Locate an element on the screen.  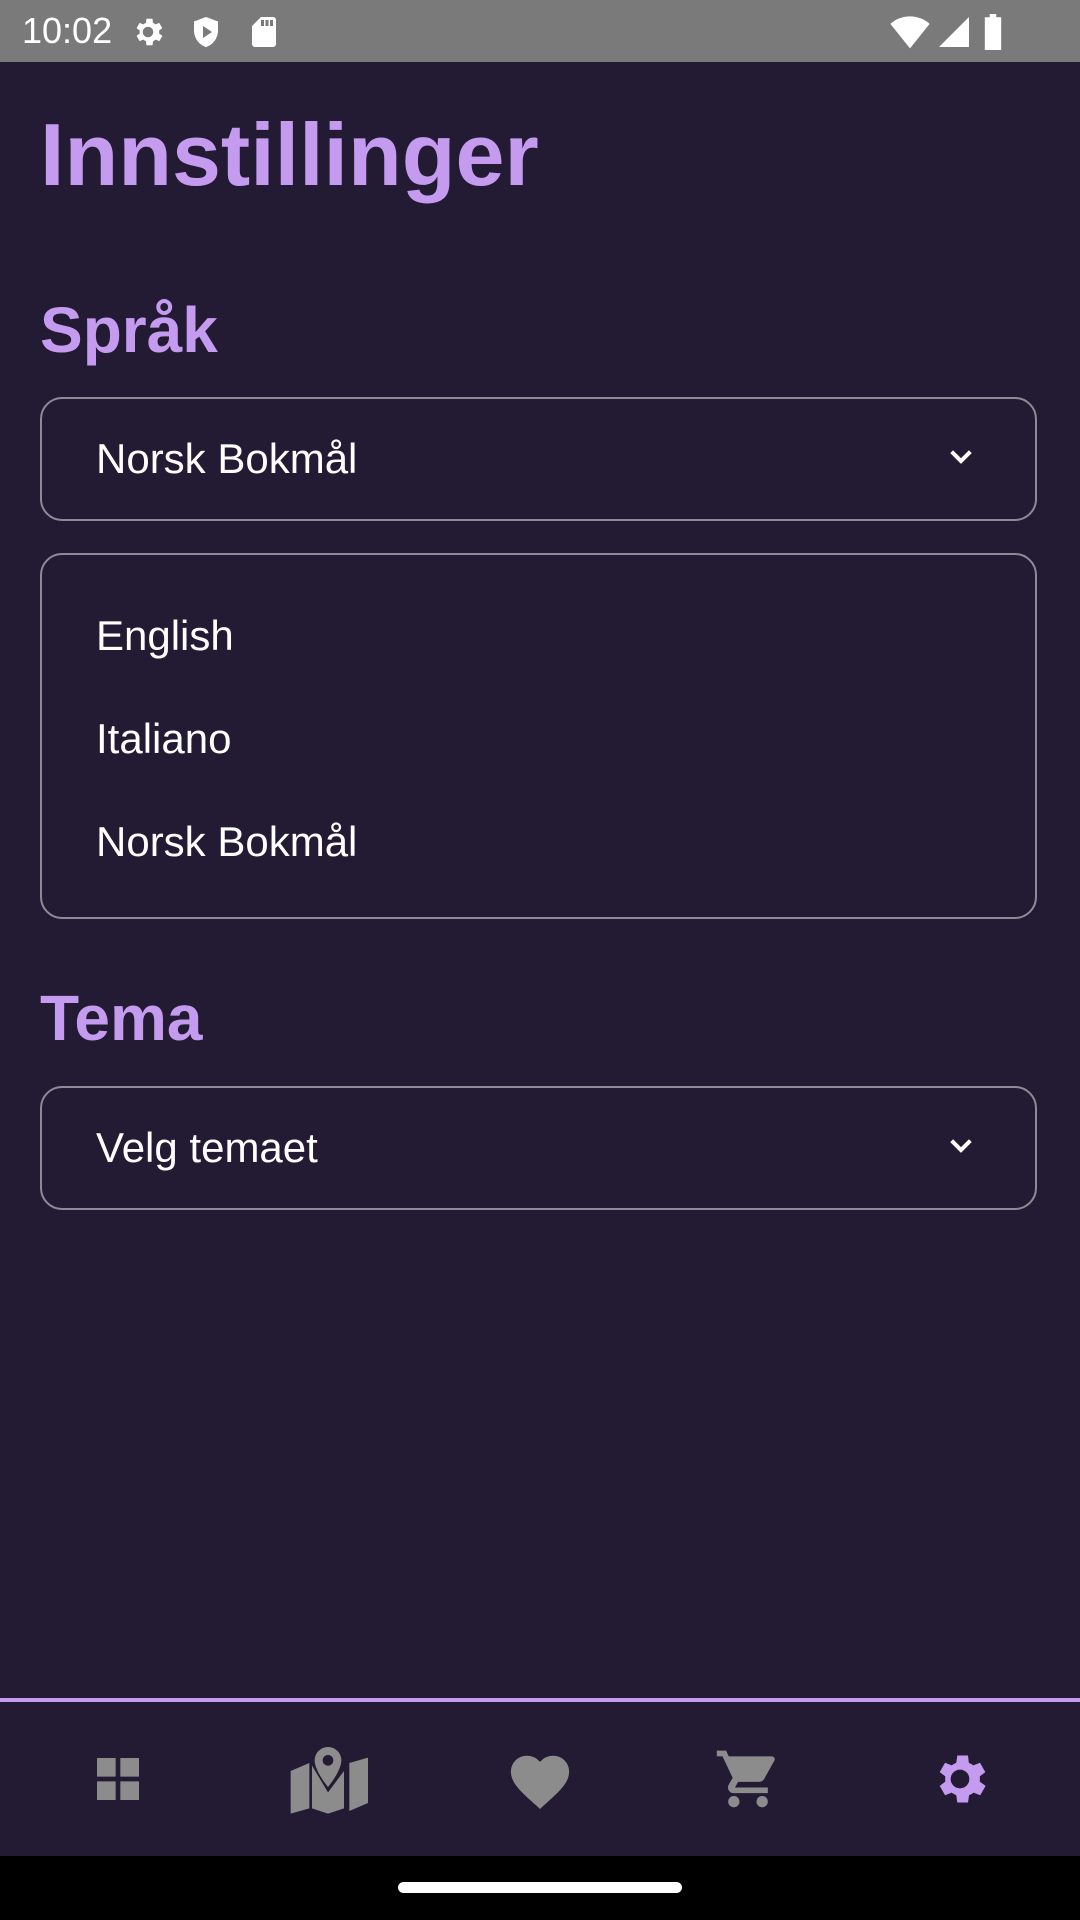
map-icon is located at coordinates (328, 1779).